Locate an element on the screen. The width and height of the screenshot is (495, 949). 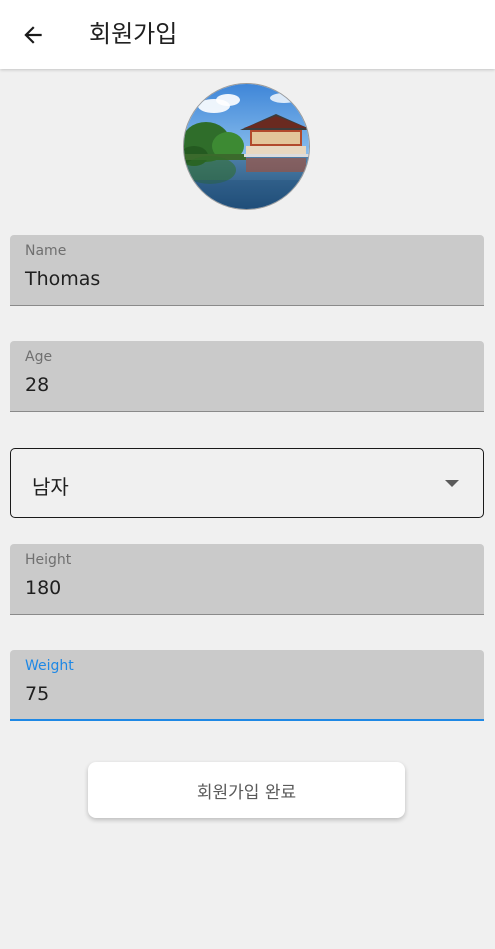
age-input: 28 is located at coordinates (245, 385).